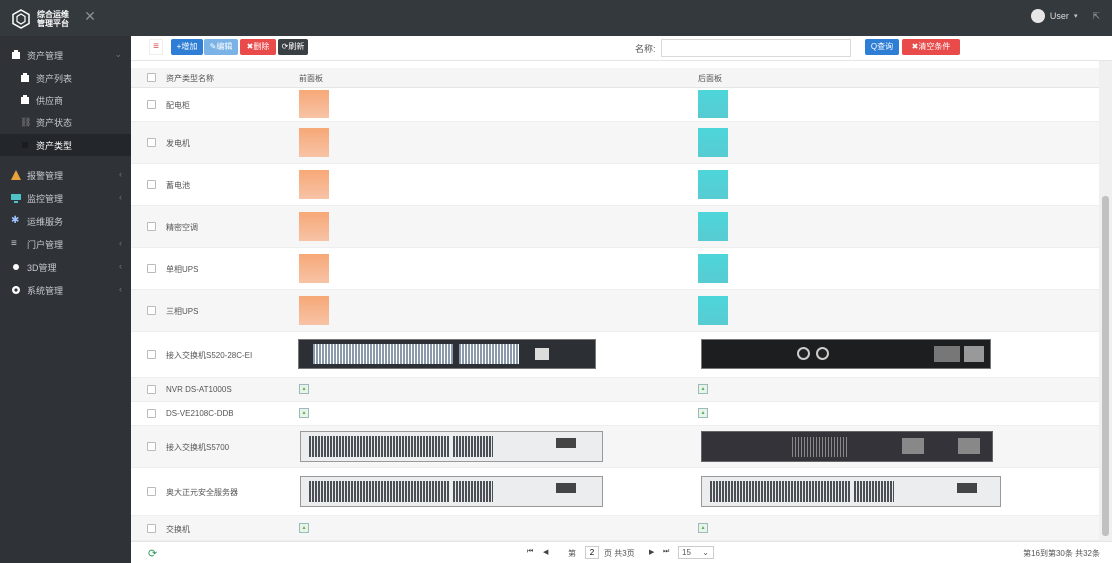 The image size is (1112, 563). I want to click on search-input, so click(756, 48).